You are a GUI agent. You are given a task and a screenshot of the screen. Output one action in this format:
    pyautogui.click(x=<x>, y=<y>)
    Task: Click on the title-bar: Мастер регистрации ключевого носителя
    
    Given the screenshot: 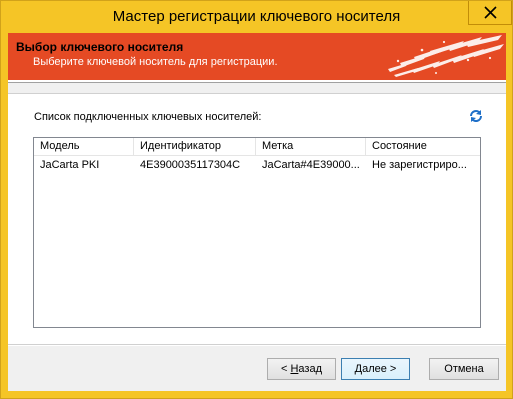 What is the action you would take?
    pyautogui.click(x=256, y=17)
    